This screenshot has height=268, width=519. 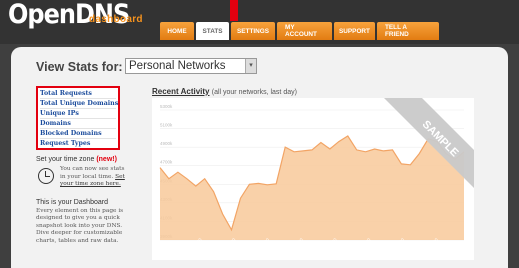 What do you see at coordinates (79, 67) in the screenshot?
I see `view-stats-label: View Stats for:` at bounding box center [79, 67].